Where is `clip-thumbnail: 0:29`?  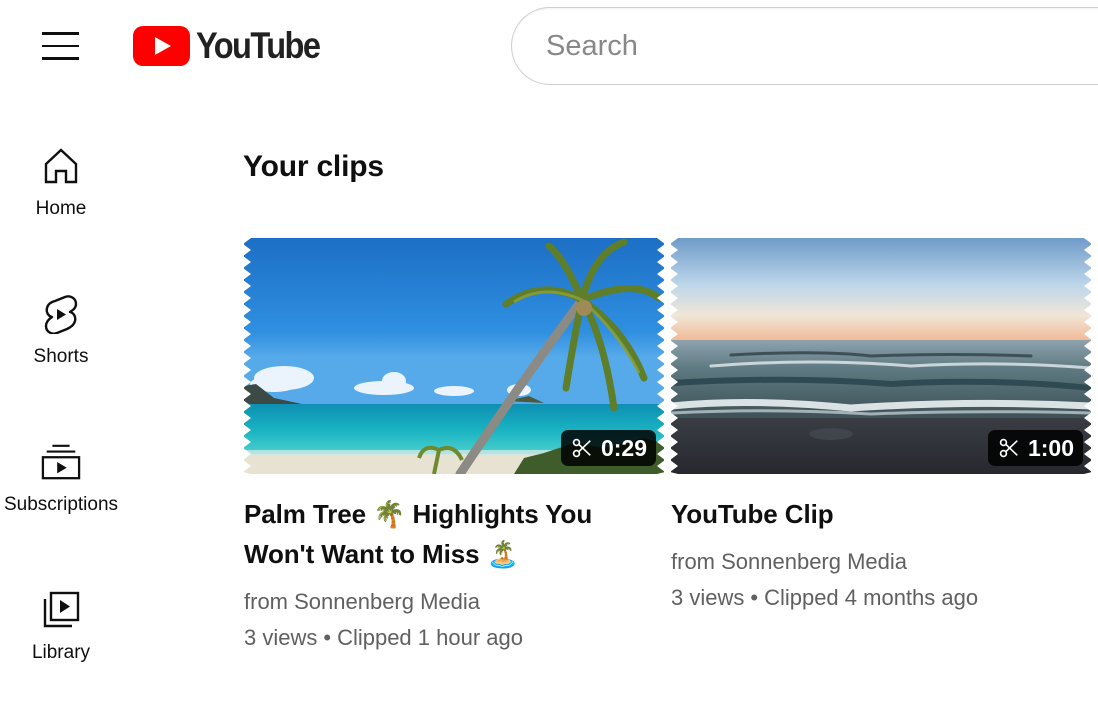
clip-thumbnail: 0:29 is located at coordinates (454, 356).